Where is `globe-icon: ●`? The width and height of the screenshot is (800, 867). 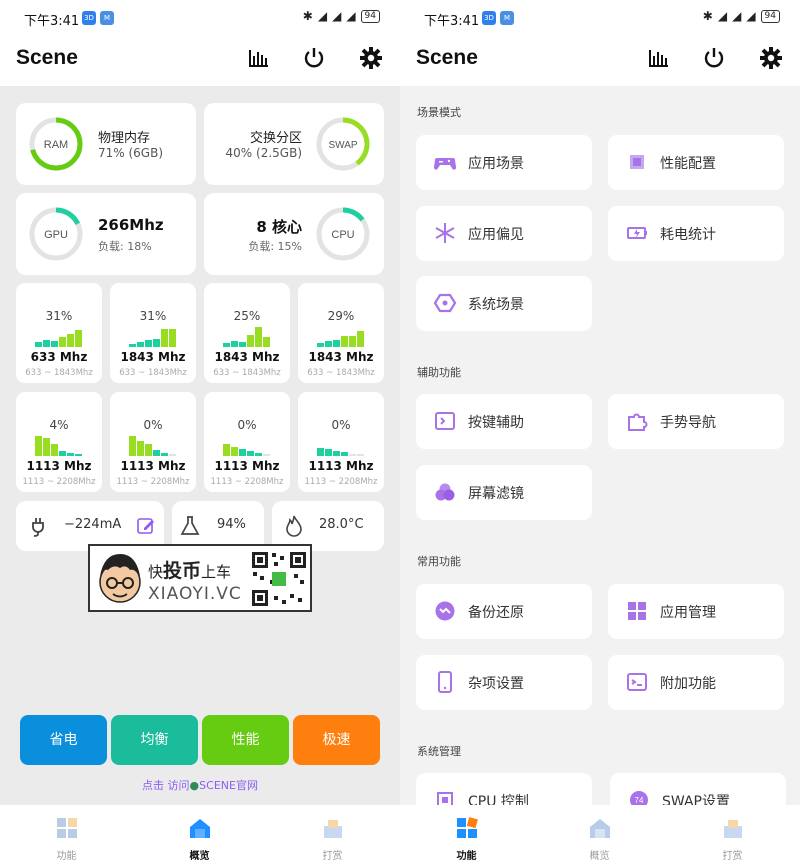 globe-icon: ● is located at coordinates (194, 785).